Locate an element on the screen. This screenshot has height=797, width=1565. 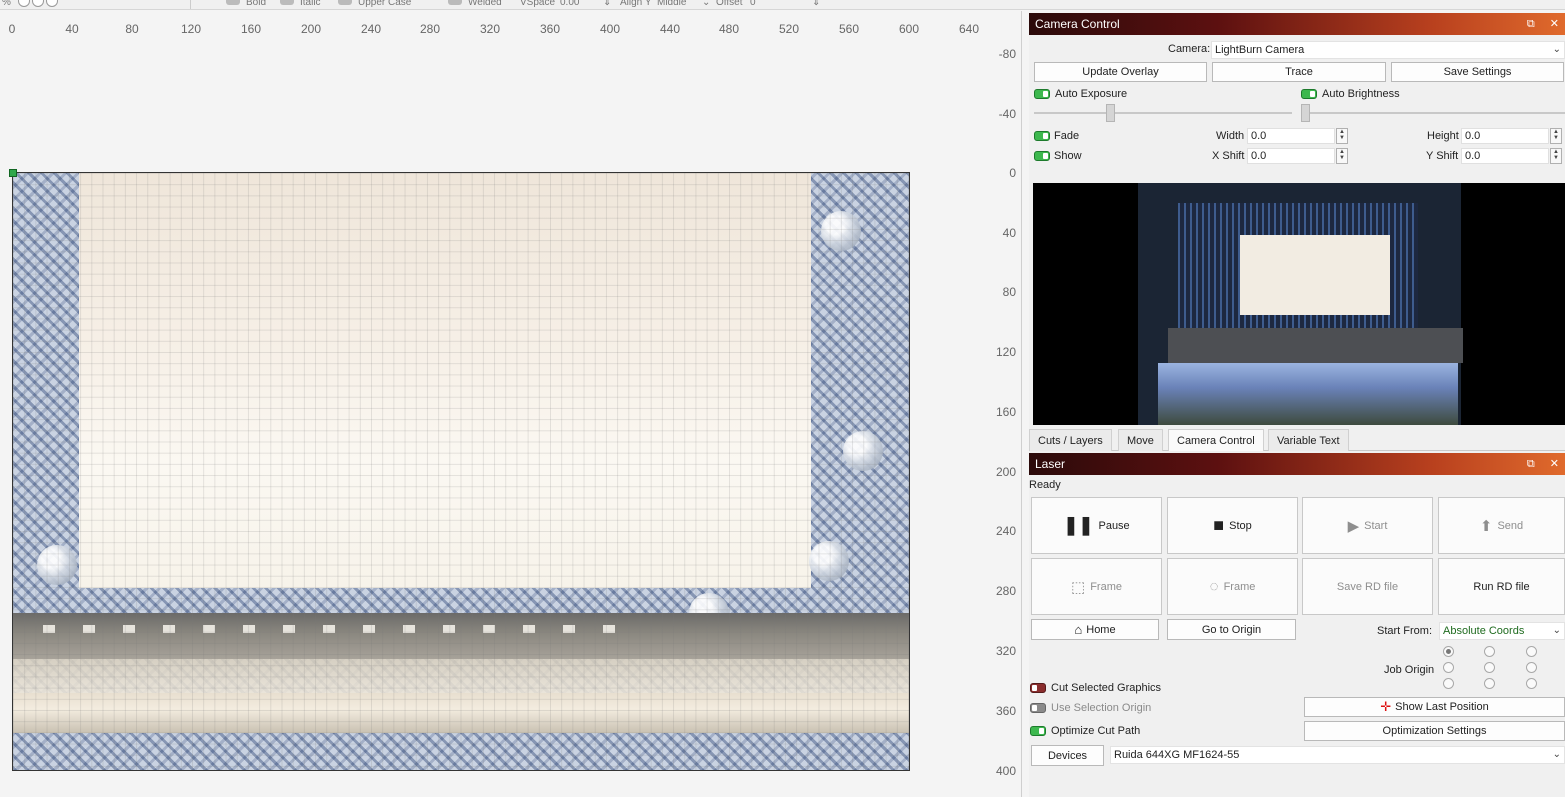
show-toggle is located at coordinates (1042, 156).